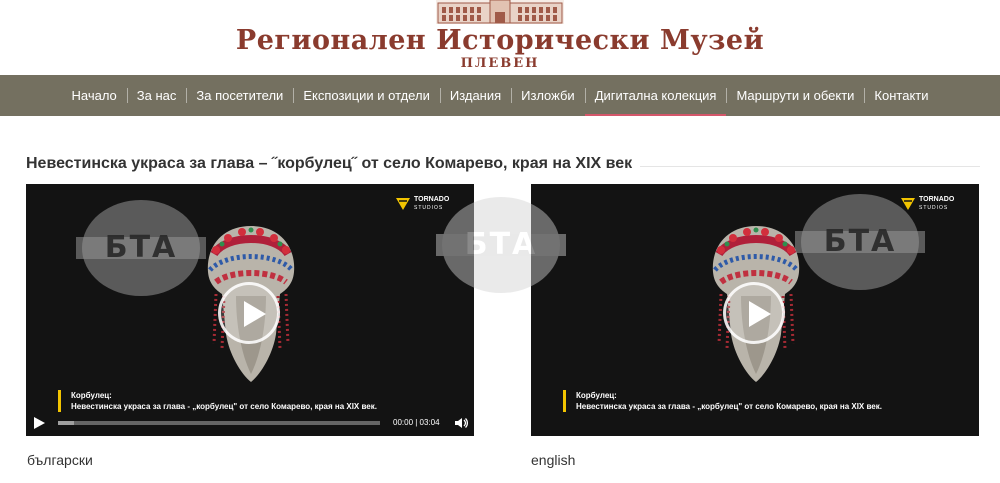 The image size is (1000, 483). What do you see at coordinates (500, 41) in the screenshot?
I see `museum-title: Регионален Исторически Музей` at bounding box center [500, 41].